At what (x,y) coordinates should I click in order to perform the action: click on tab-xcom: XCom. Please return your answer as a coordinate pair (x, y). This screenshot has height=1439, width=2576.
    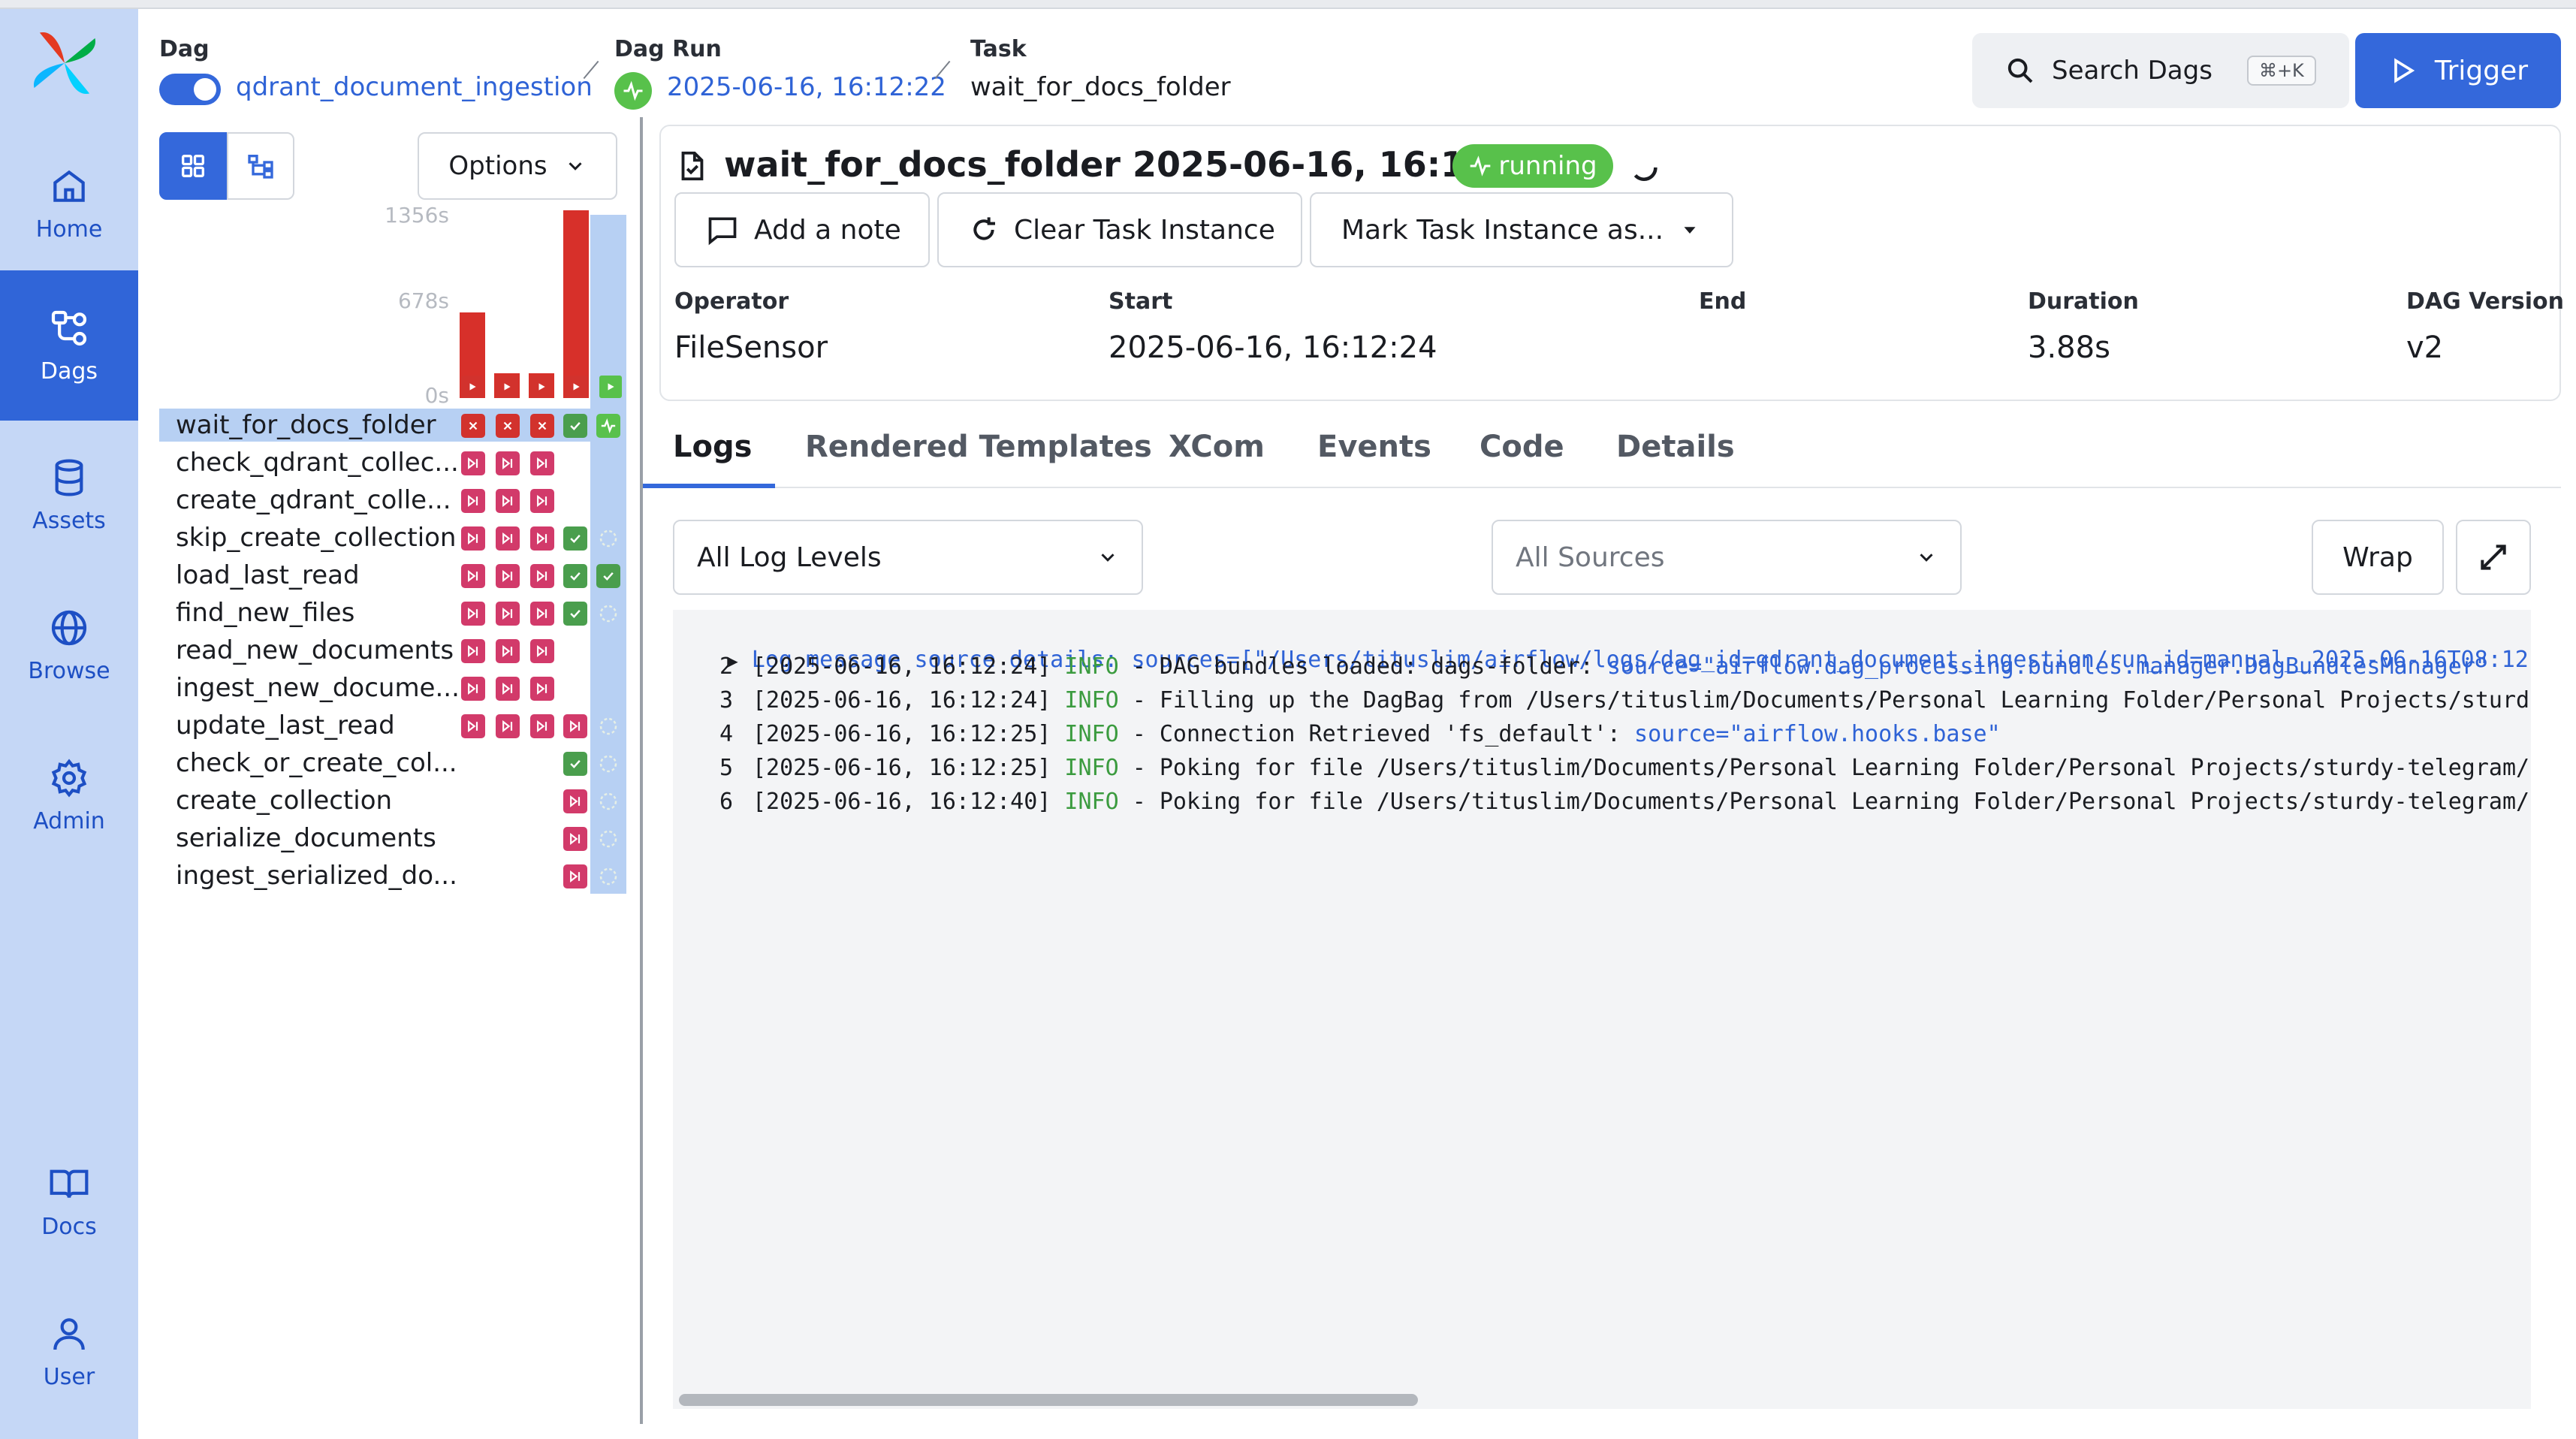
    Looking at the image, I should click on (1217, 447).